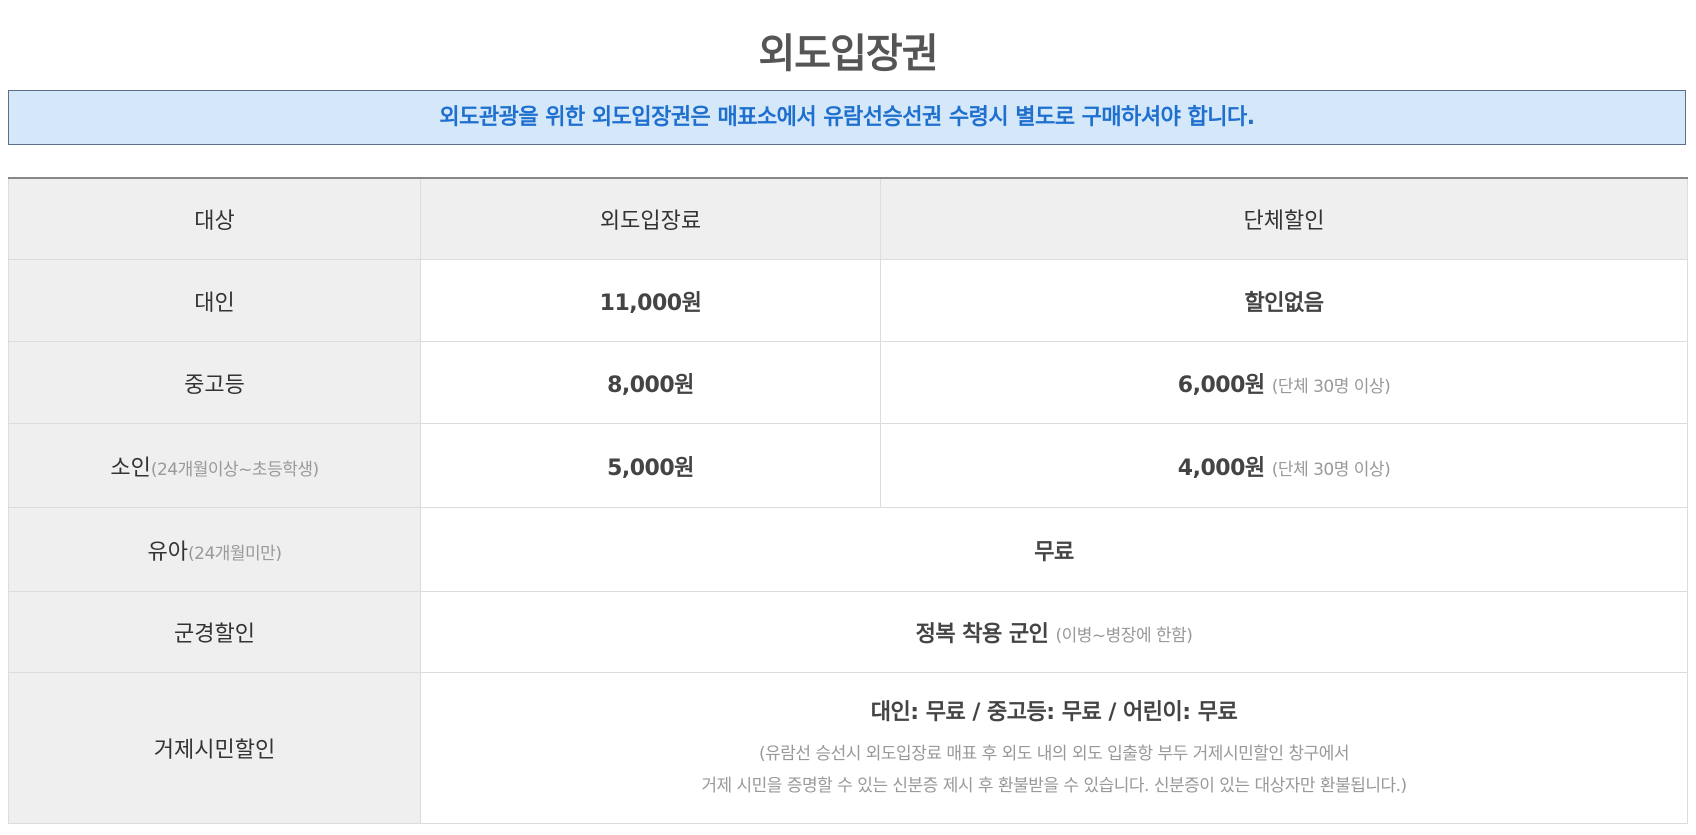 This screenshot has width=1696, height=835. I want to click on table-row-infant: 유아(24개월미만) 무료, so click(848, 549).